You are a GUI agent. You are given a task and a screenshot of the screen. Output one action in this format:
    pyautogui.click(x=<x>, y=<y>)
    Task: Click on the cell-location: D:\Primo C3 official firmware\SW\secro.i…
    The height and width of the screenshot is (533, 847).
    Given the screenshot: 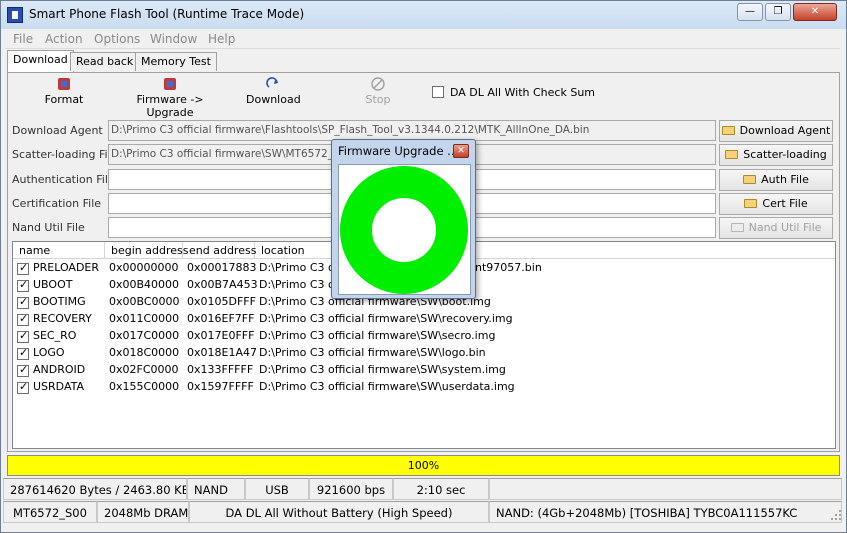 What is the action you would take?
    pyautogui.click(x=377, y=335)
    